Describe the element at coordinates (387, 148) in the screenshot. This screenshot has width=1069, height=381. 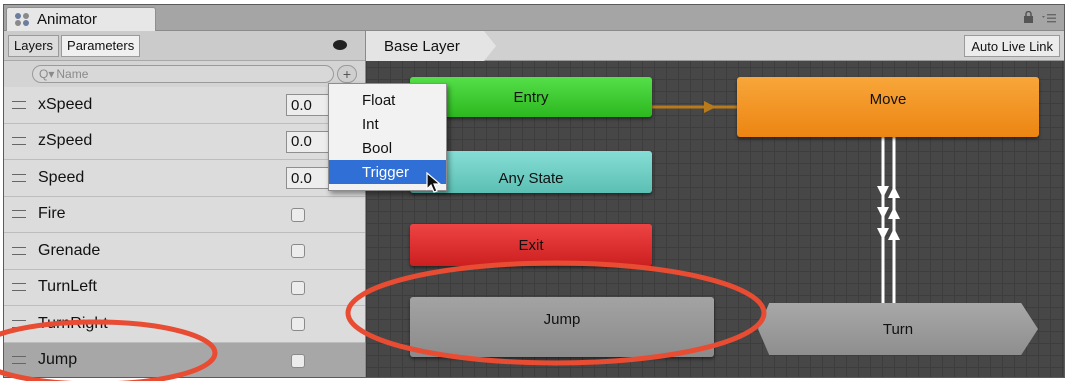
I see `menu-item-bool: Bool` at that location.